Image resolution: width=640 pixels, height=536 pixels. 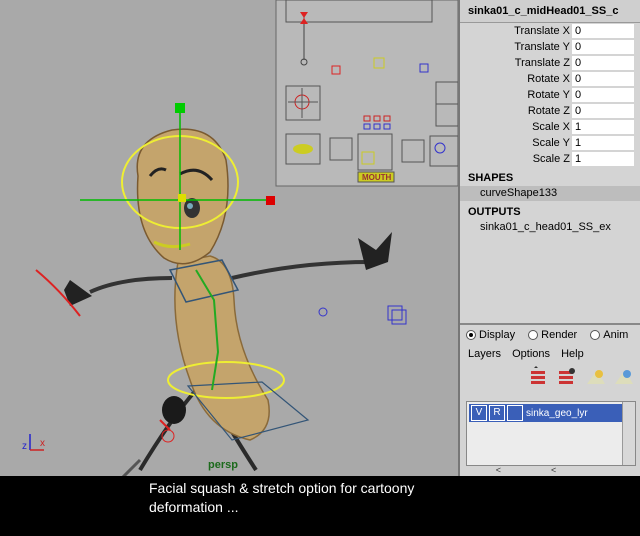 I want to click on picker-mouth-label: MOUTH, so click(x=377, y=177).